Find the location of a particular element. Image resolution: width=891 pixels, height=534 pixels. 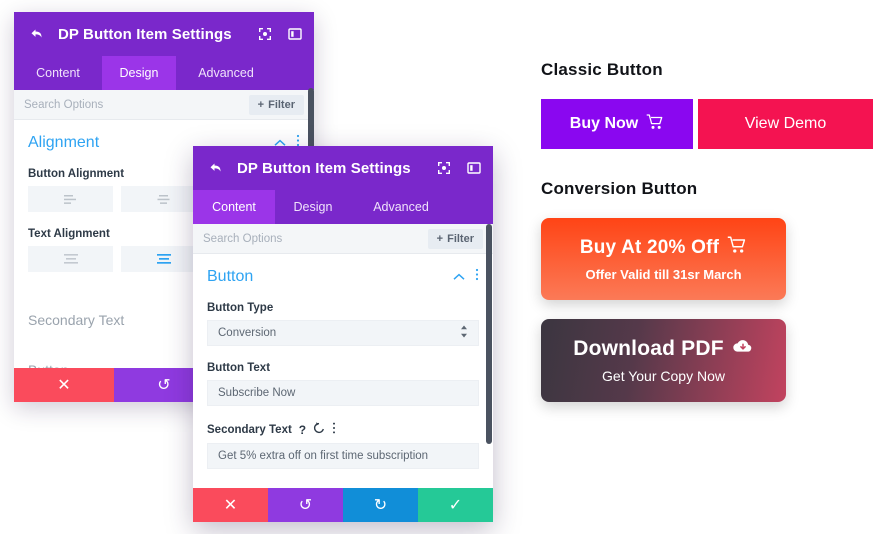

secondary-text-label: Secondary Text is located at coordinates (249, 429).